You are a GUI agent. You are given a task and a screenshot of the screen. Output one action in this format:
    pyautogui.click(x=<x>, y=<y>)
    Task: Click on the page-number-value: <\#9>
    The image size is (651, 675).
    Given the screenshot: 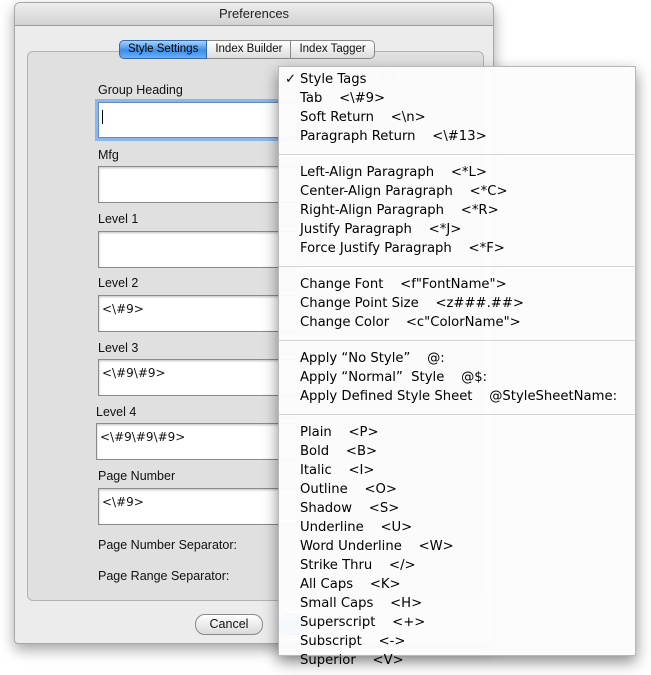 What is the action you would take?
    pyautogui.click(x=123, y=502)
    